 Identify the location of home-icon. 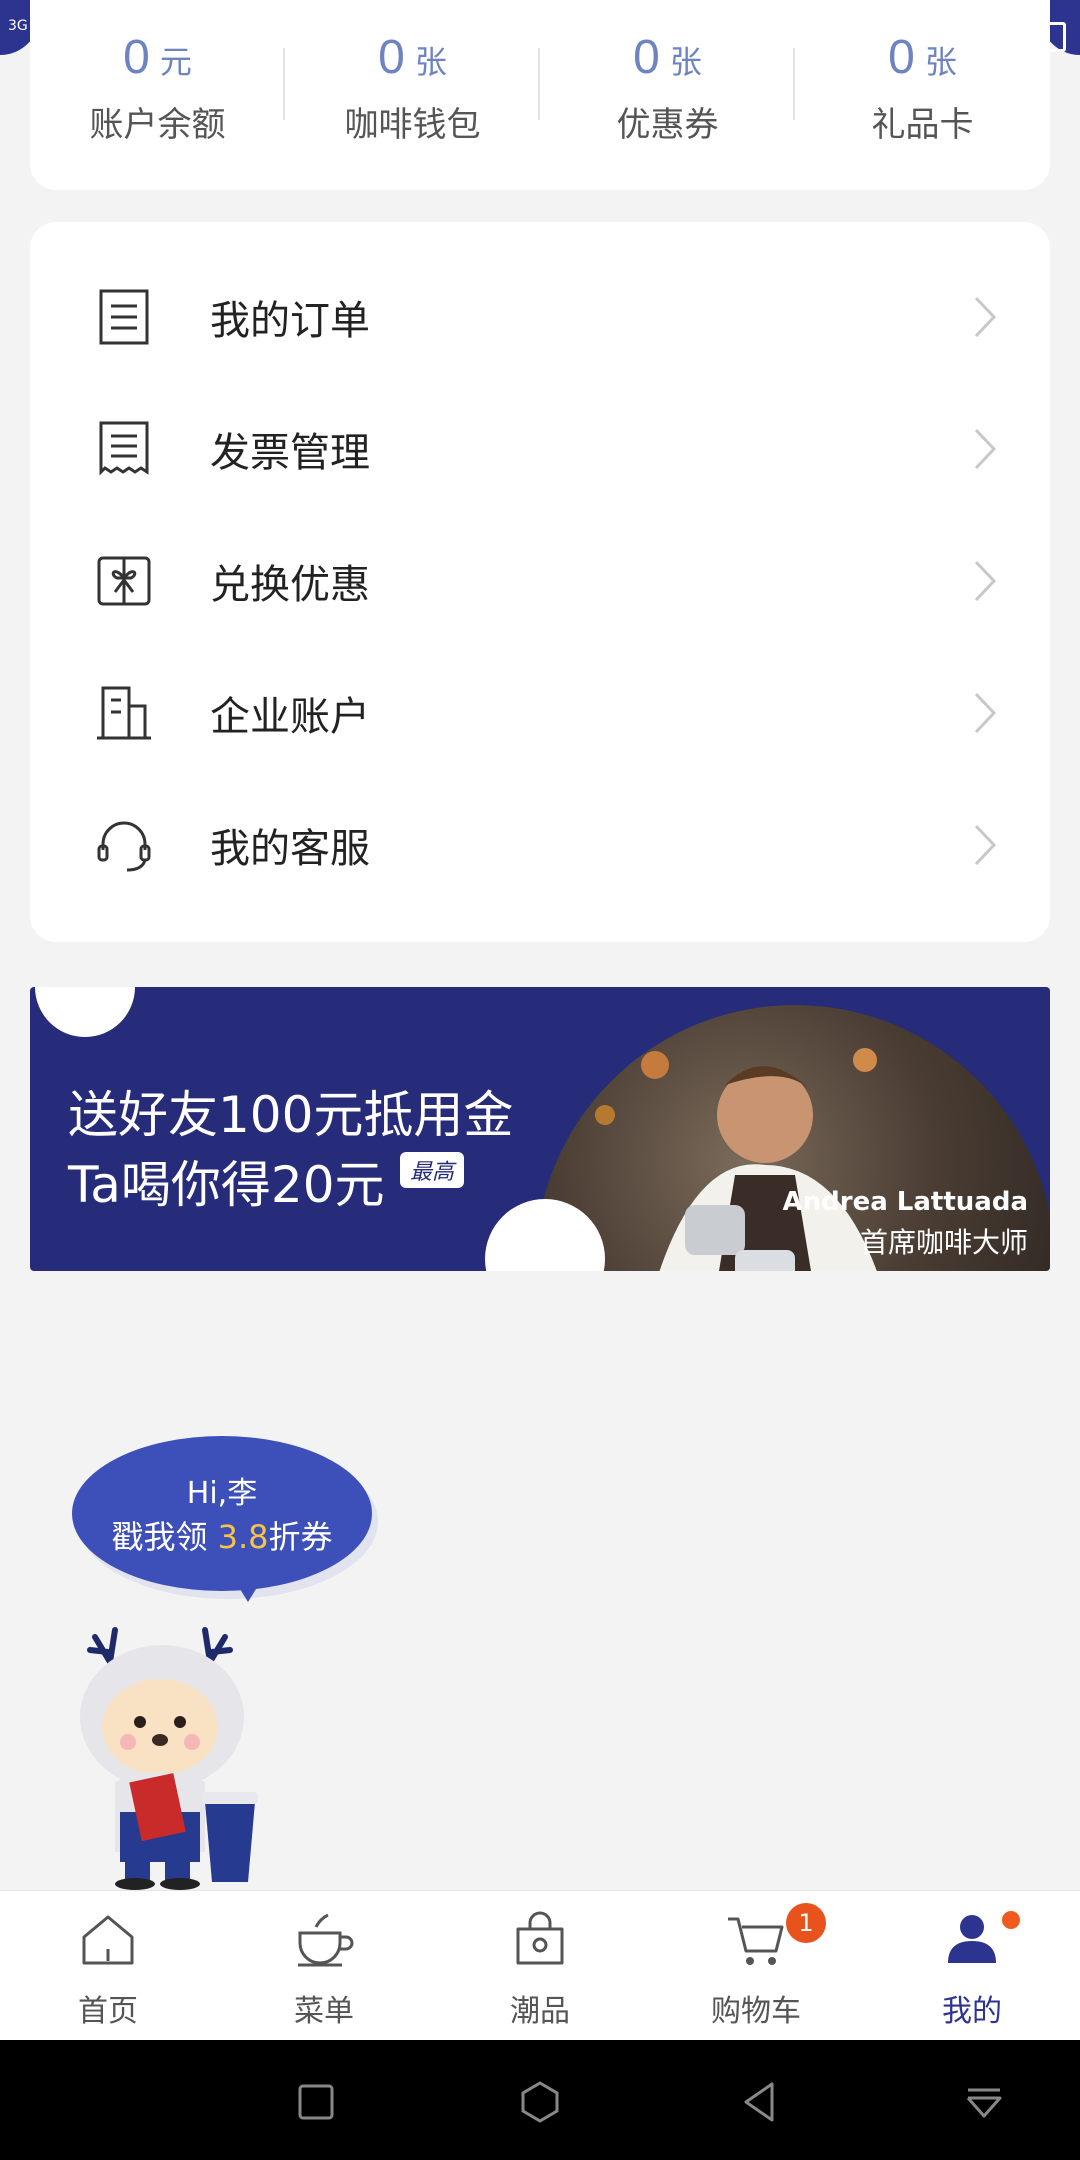
(108, 1940).